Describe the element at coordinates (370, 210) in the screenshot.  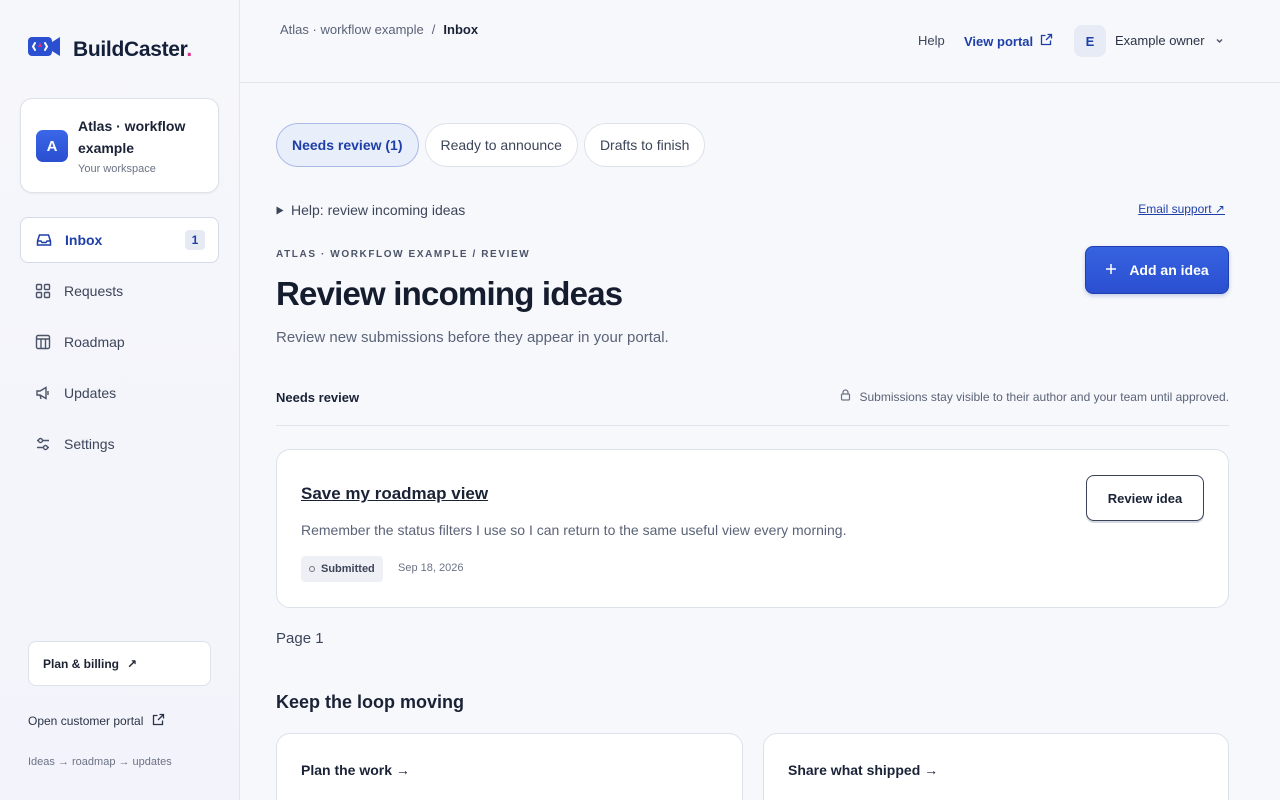
I see `help-disclosure: Help: review incoming ideas` at that location.